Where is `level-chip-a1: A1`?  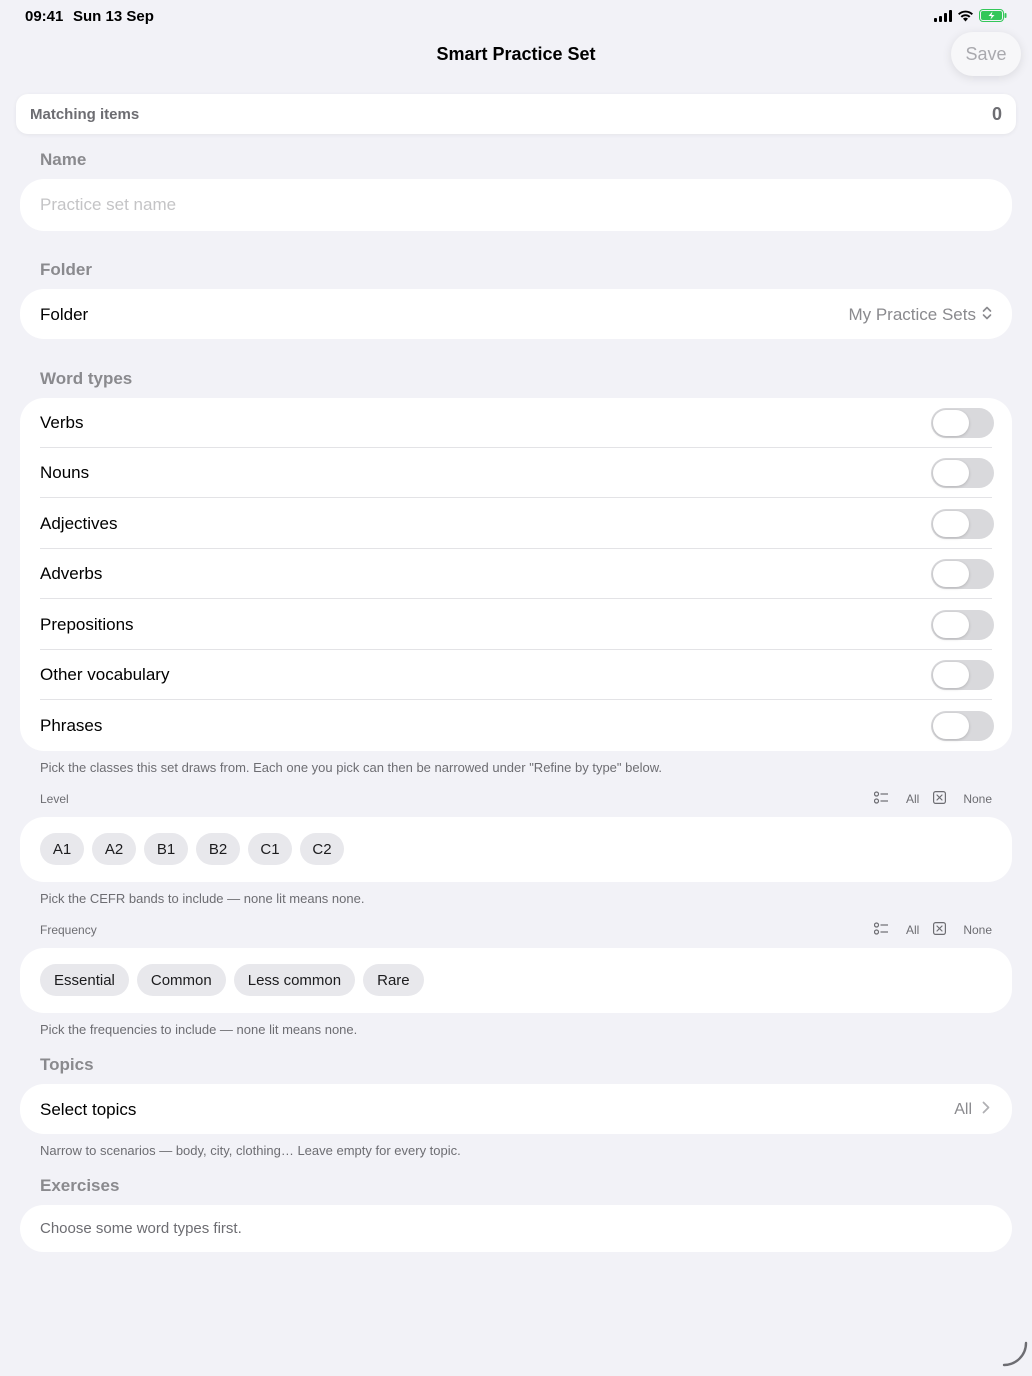
level-chip-a1: A1 is located at coordinates (62, 849).